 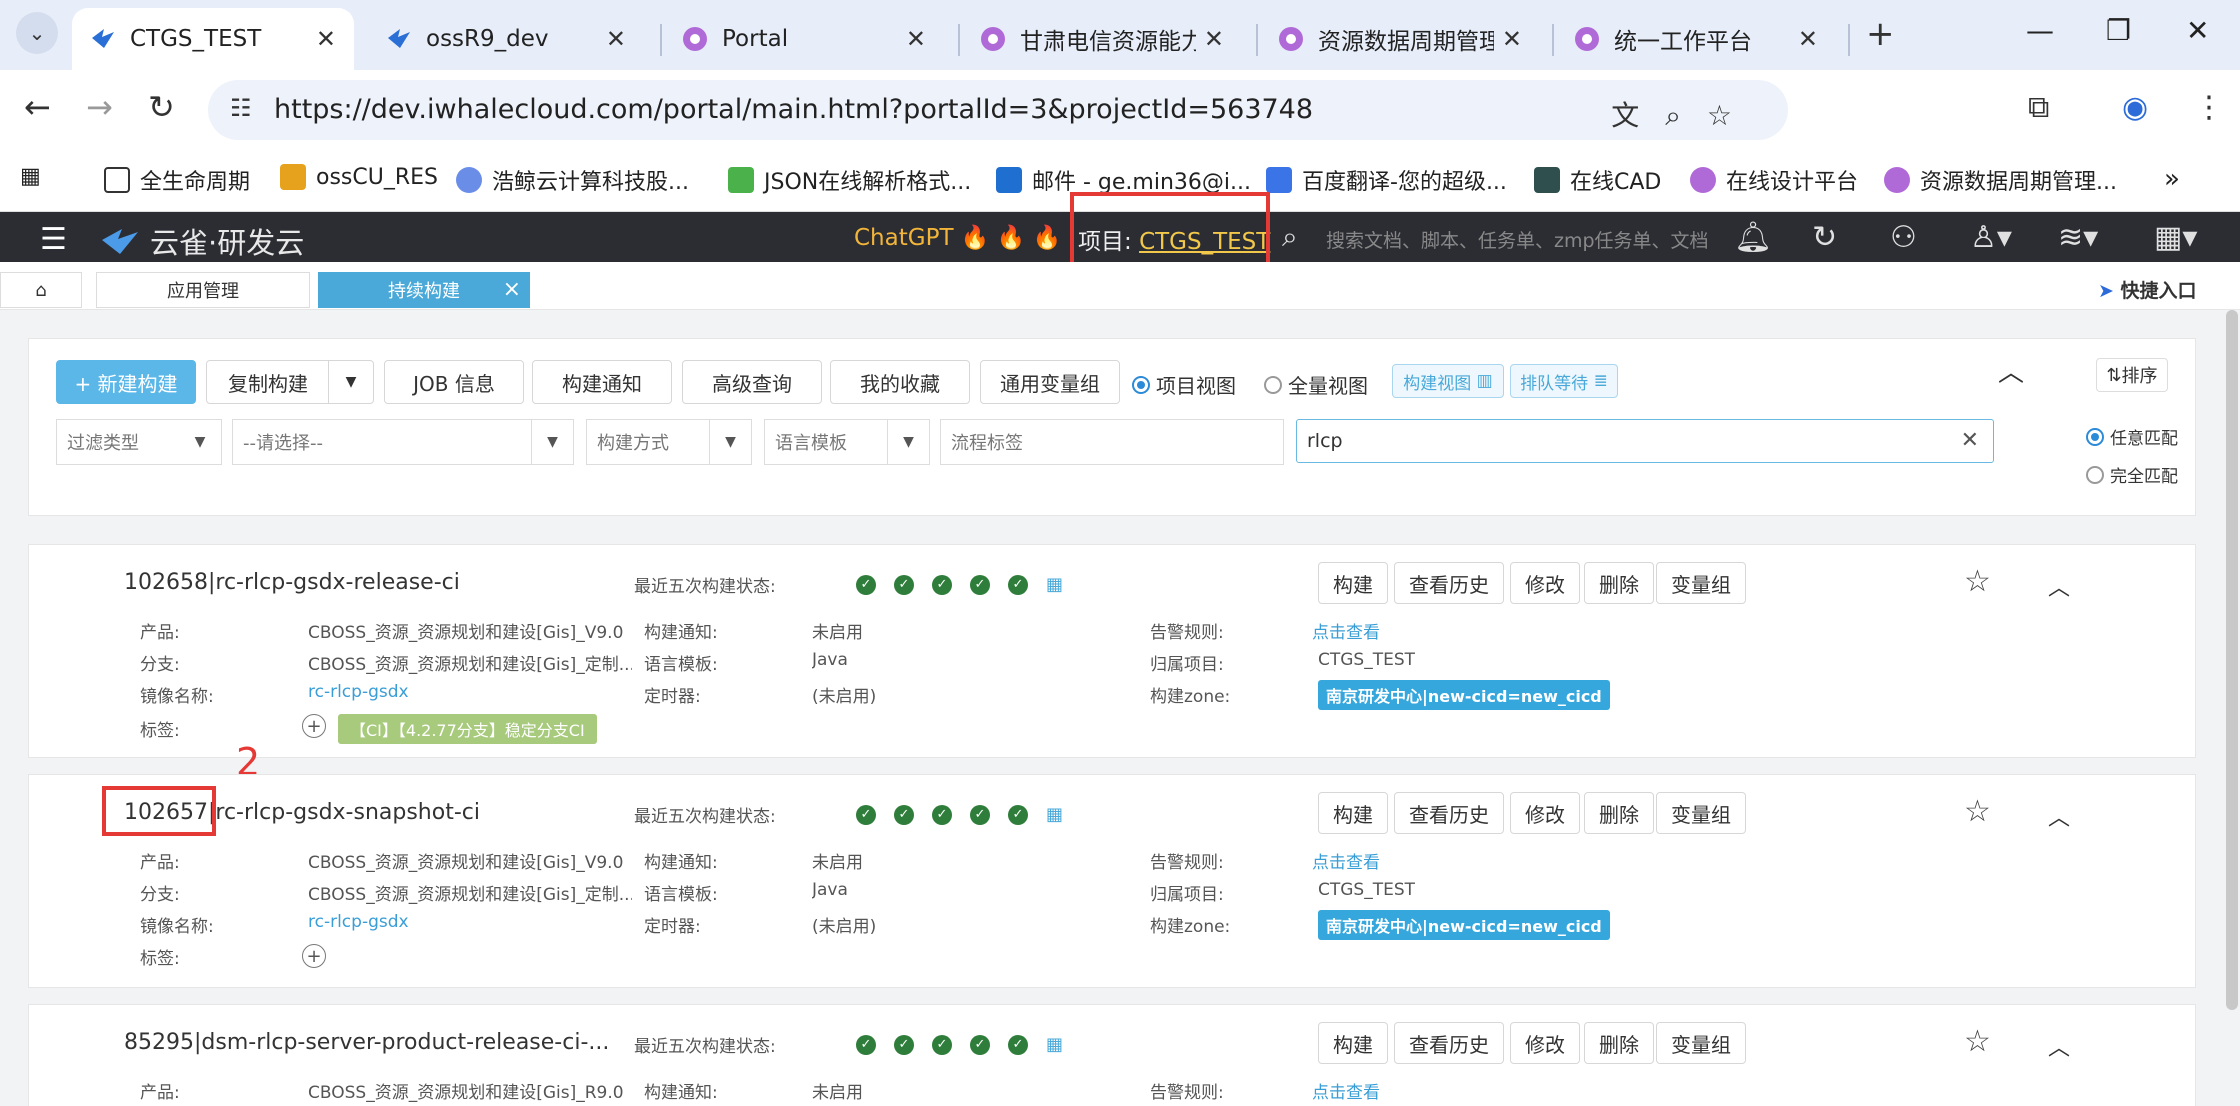 What do you see at coordinates (1696, 39) in the screenshot?
I see `browser-tab-workbench: 统一工作平台 ✕` at bounding box center [1696, 39].